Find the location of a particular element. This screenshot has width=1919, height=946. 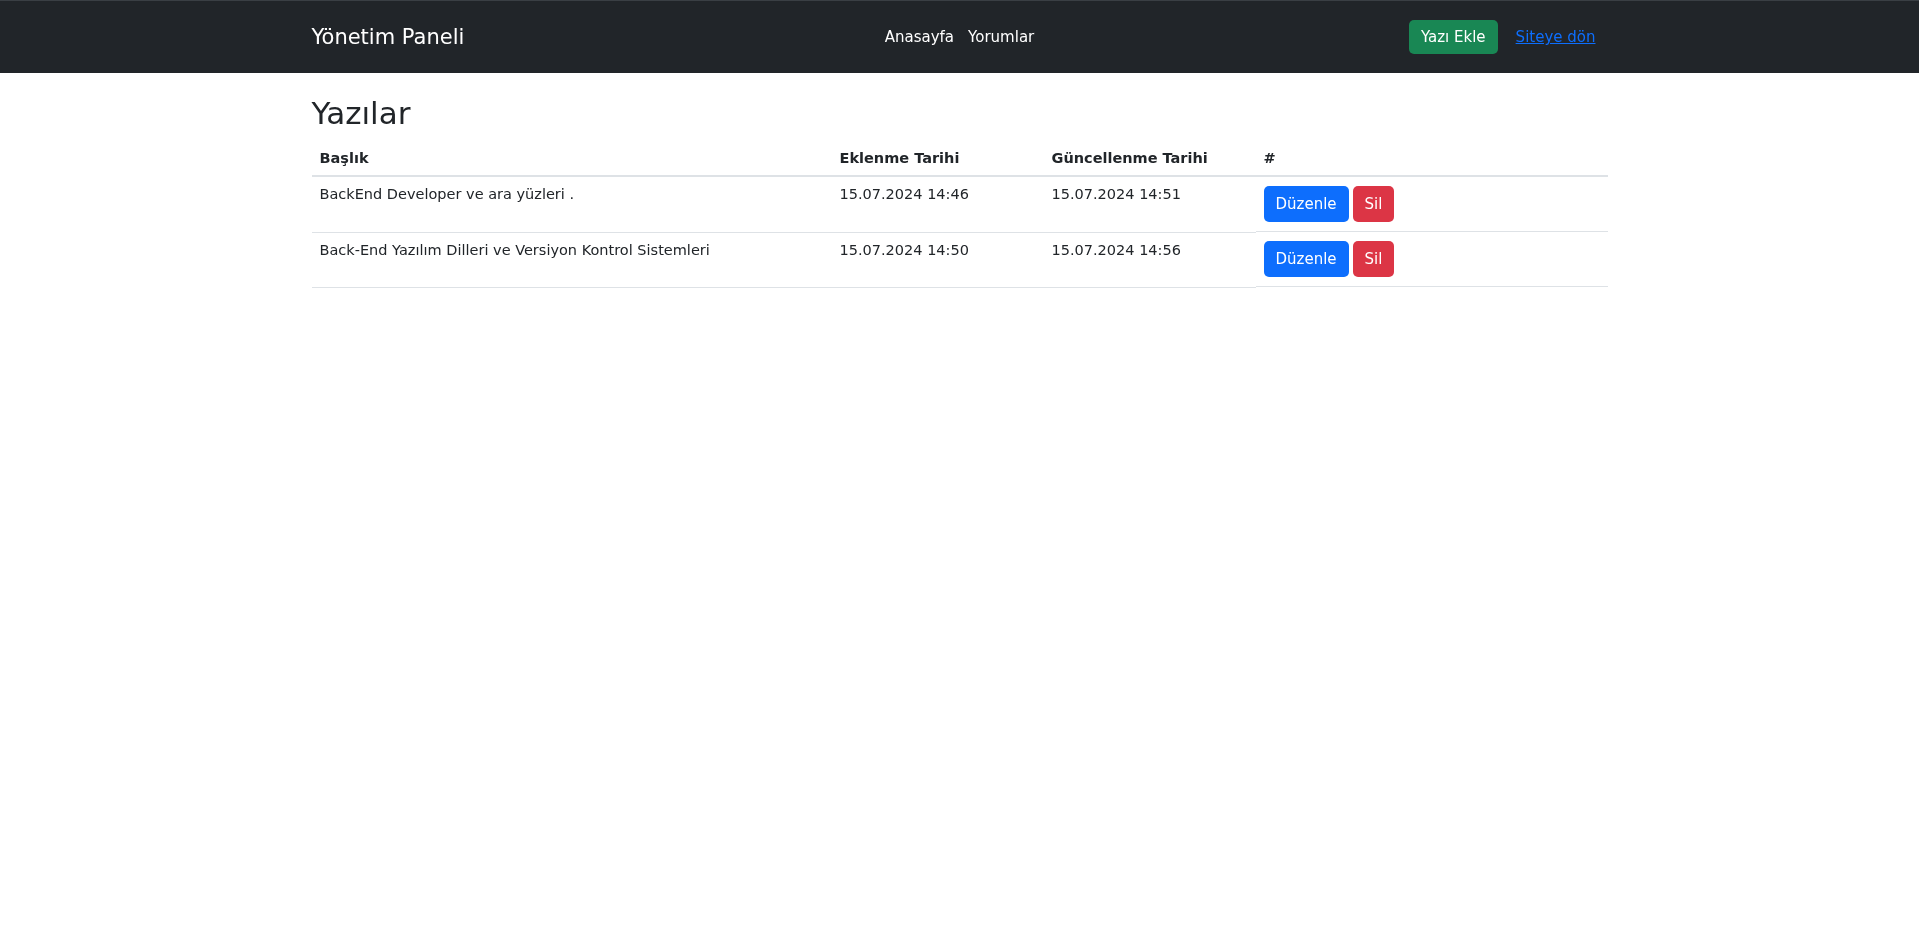

table-cell: 15.07.2024 14:56 is located at coordinates (1149, 259).